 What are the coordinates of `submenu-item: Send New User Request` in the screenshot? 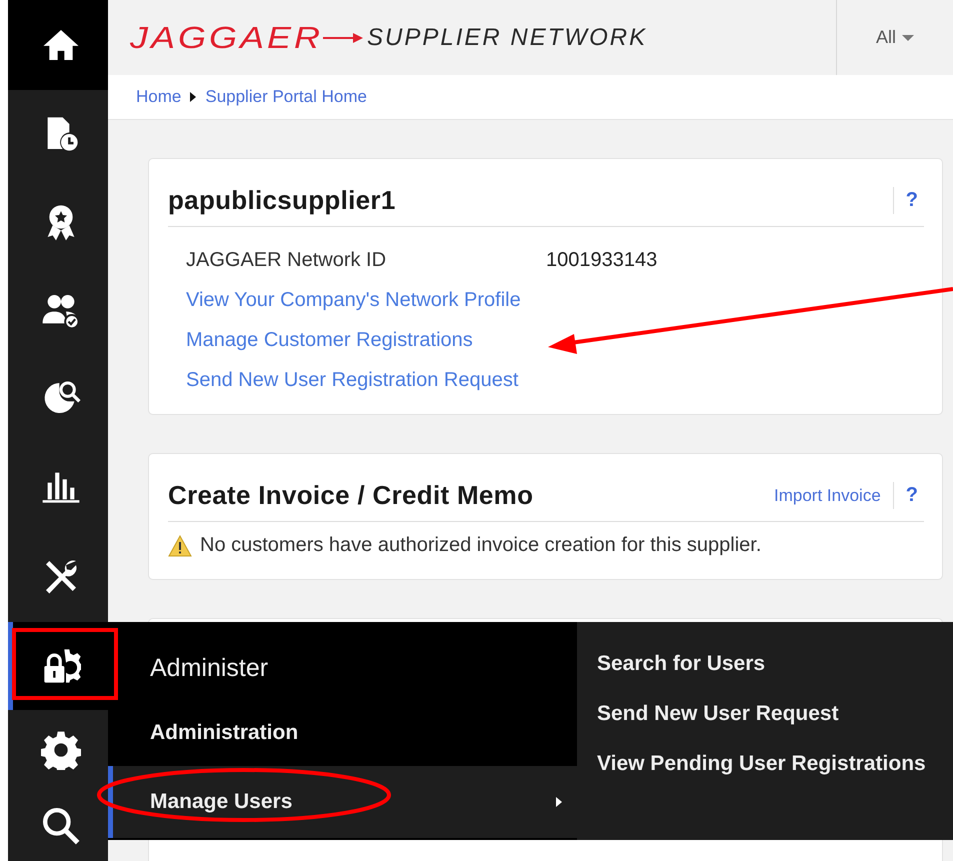 It's located at (775, 714).